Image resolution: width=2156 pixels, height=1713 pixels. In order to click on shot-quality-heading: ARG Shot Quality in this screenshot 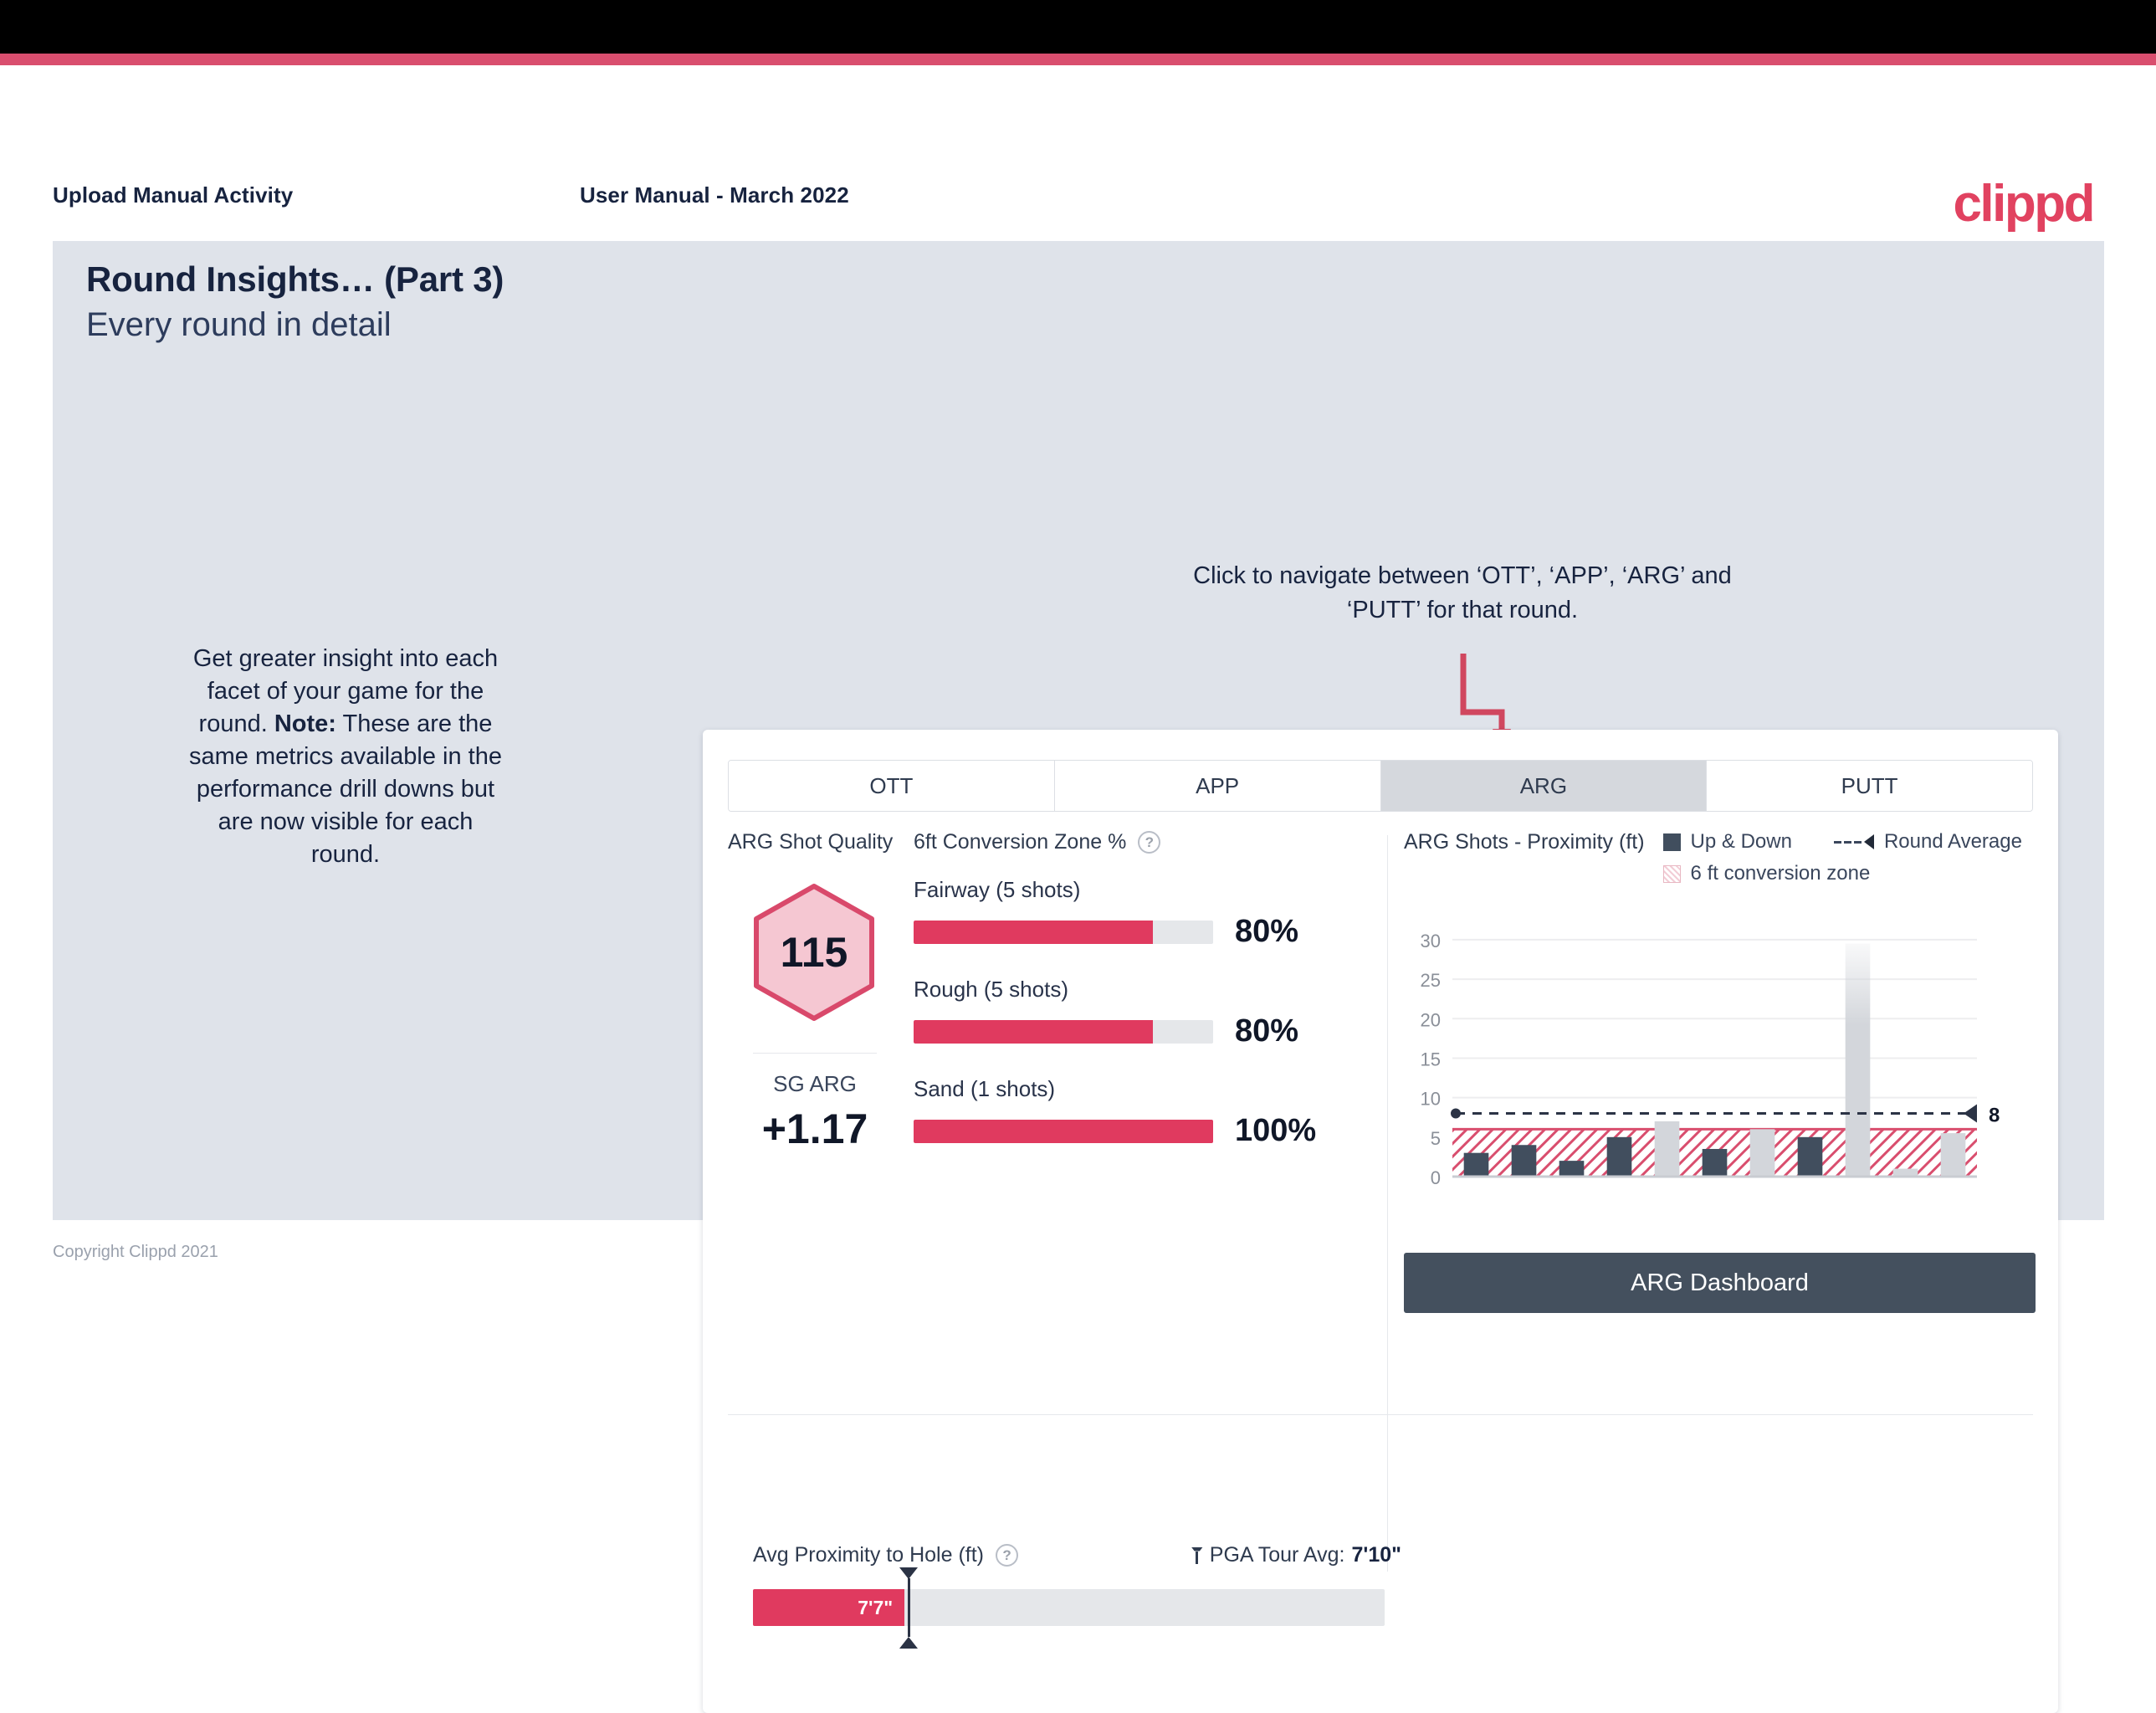, I will do `click(810, 842)`.